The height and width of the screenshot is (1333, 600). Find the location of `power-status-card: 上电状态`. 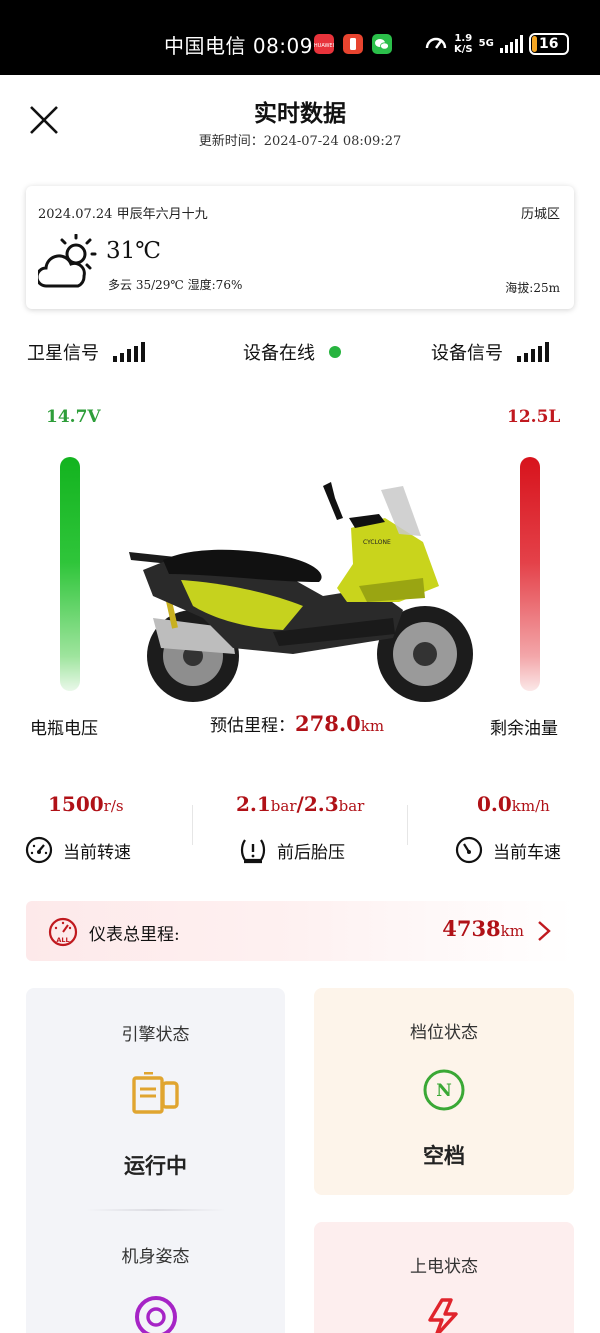

power-status-card: 上电状态 is located at coordinates (444, 1277).